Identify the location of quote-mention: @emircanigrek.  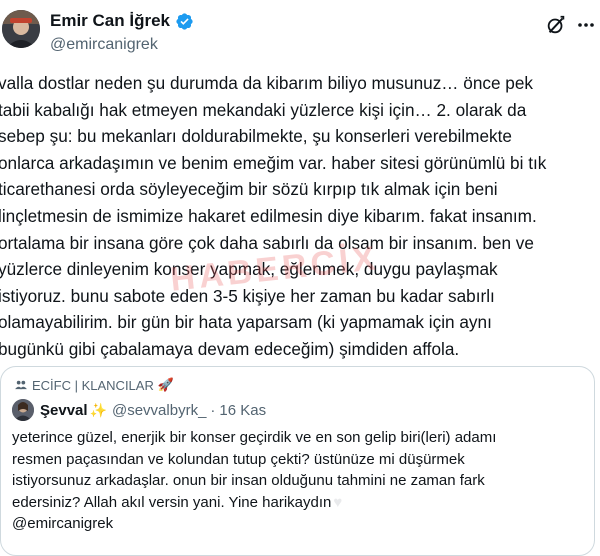
(254, 524).